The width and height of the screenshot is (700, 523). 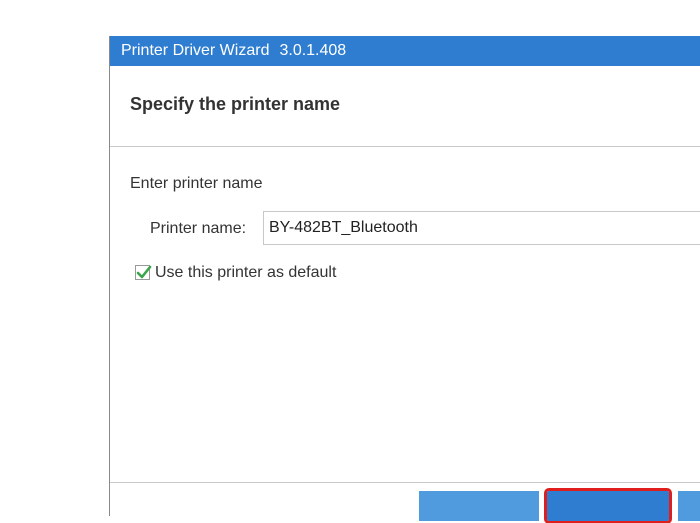 I want to click on instruction-text: Enter printer name, so click(x=196, y=183).